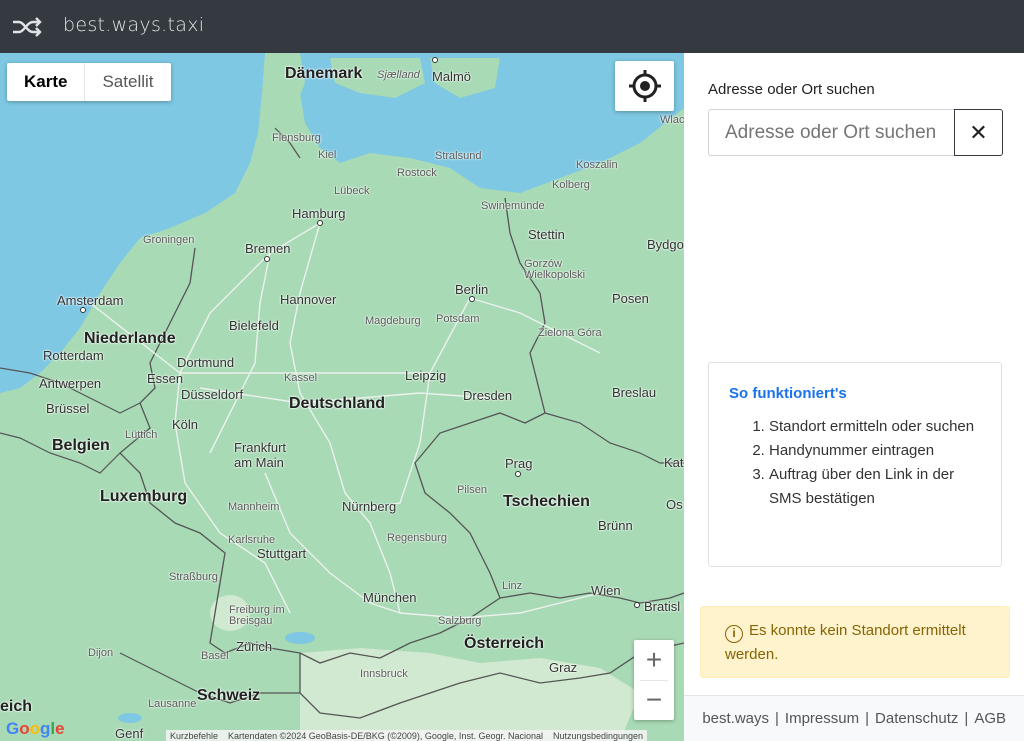 Image resolution: width=1024 pixels, height=741 pixels. Describe the element at coordinates (324, 73) in the screenshot. I see `map-label: Dänemark` at that location.